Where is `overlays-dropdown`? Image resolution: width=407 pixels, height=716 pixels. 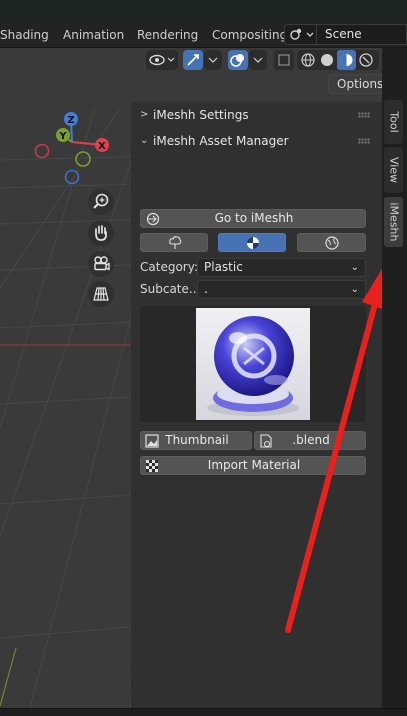 overlays-dropdown is located at coordinates (258, 60).